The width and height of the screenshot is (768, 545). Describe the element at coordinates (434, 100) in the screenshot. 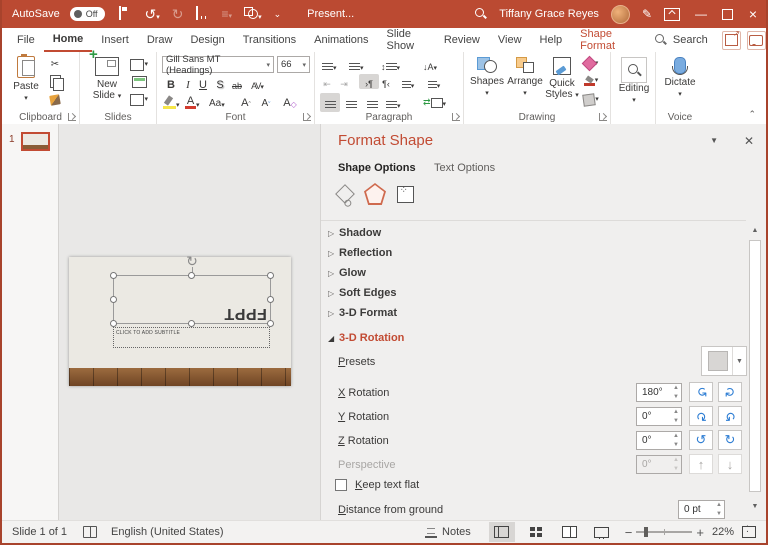

I see `convert-smartart-button: ⇄ ▾` at that location.